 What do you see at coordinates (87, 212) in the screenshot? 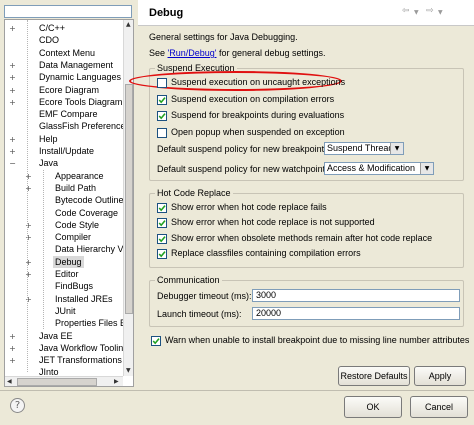
I see `tree-item-label: Code Coverage` at bounding box center [87, 212].